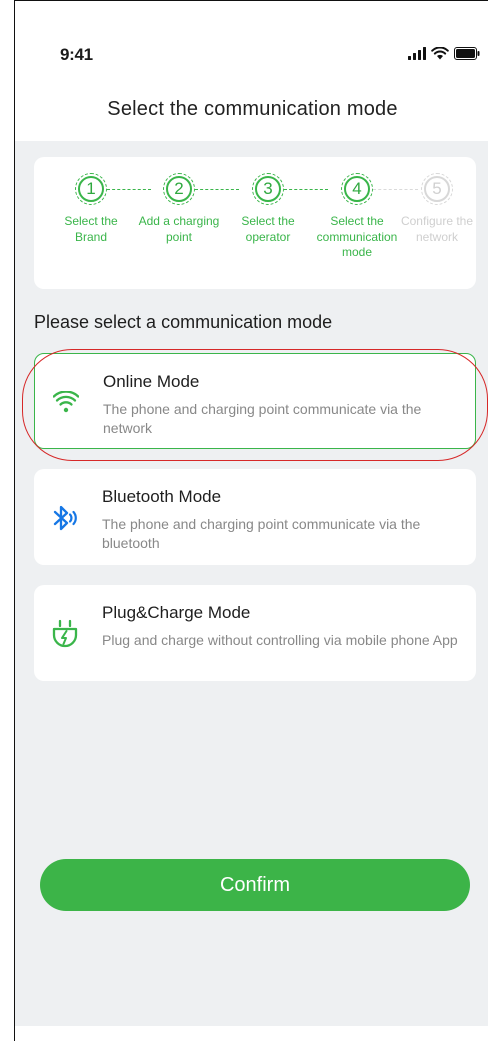  I want to click on page-title: Select the communication mode, so click(252, 109).